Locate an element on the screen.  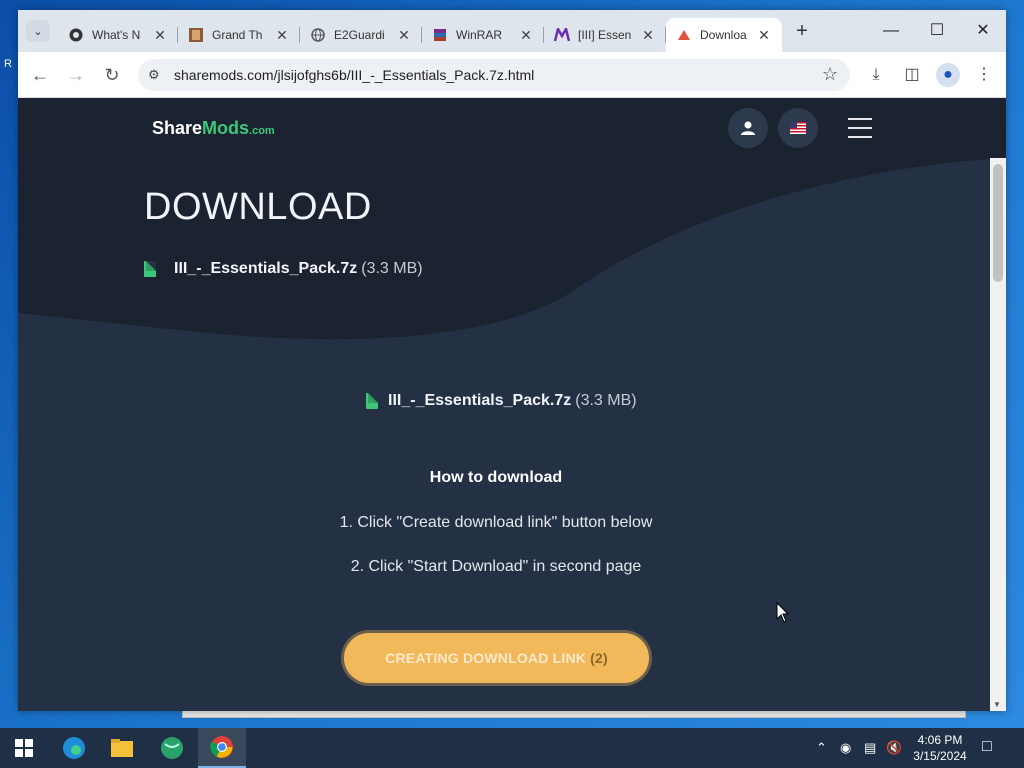
tab-search-button: ⌄ is located at coordinates (38, 31).